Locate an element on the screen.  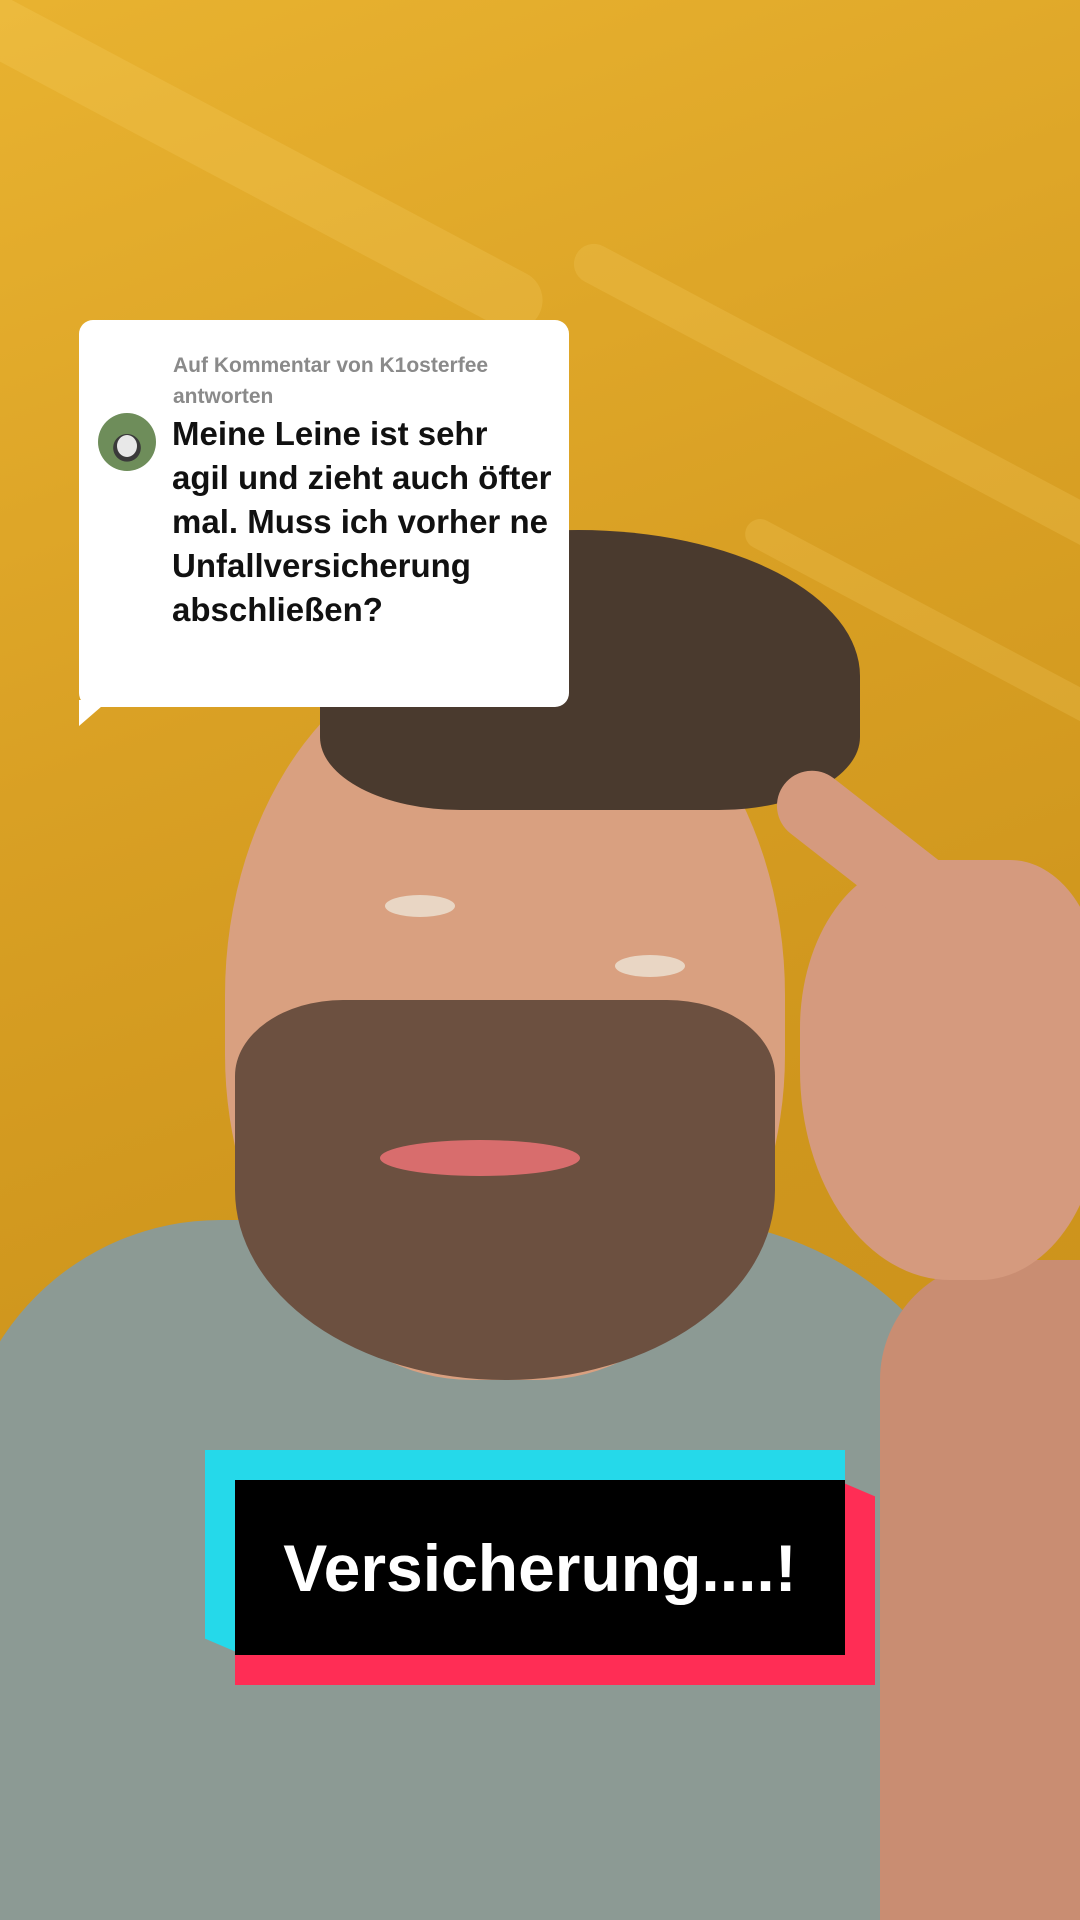
caption-text: Versicherung....! is located at coordinates (540, 1567).